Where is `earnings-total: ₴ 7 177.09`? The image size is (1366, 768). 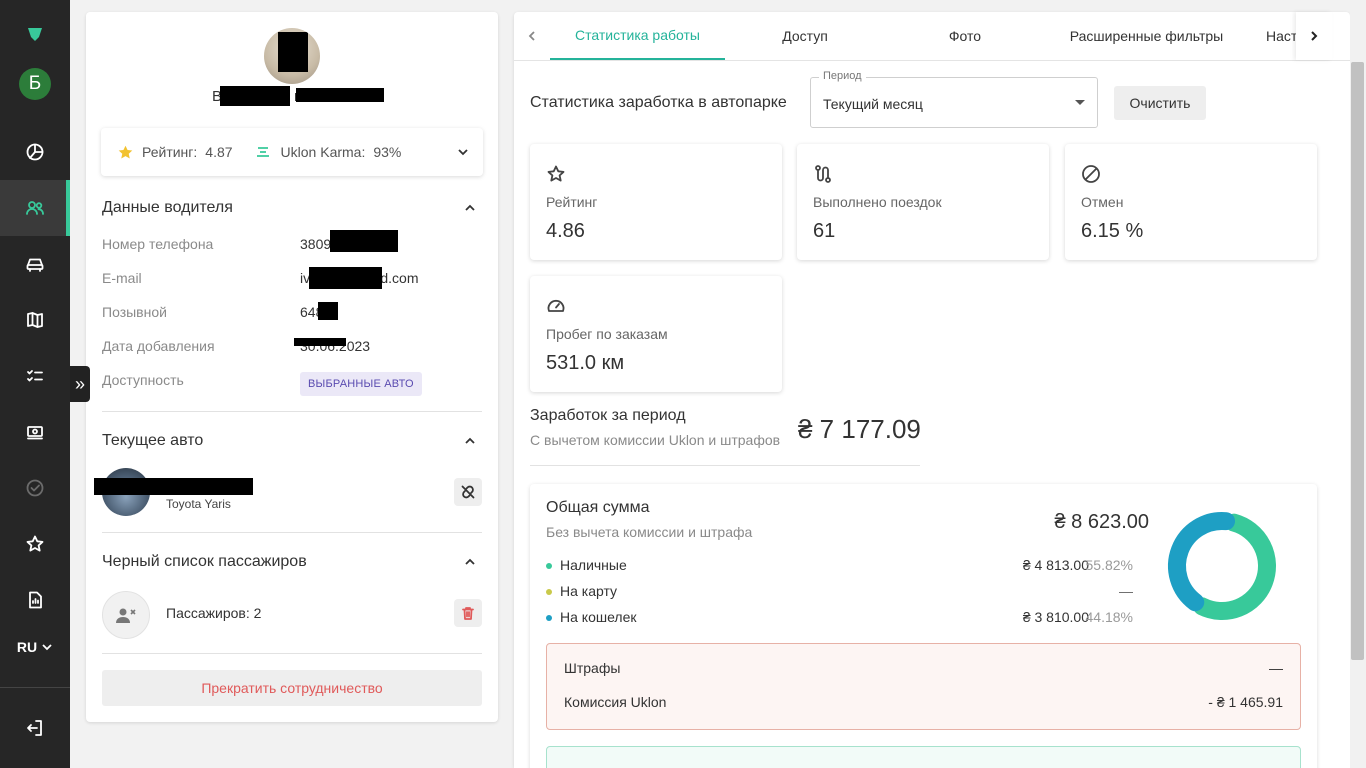
earnings-total: ₴ 7 177.09 is located at coordinates (859, 429).